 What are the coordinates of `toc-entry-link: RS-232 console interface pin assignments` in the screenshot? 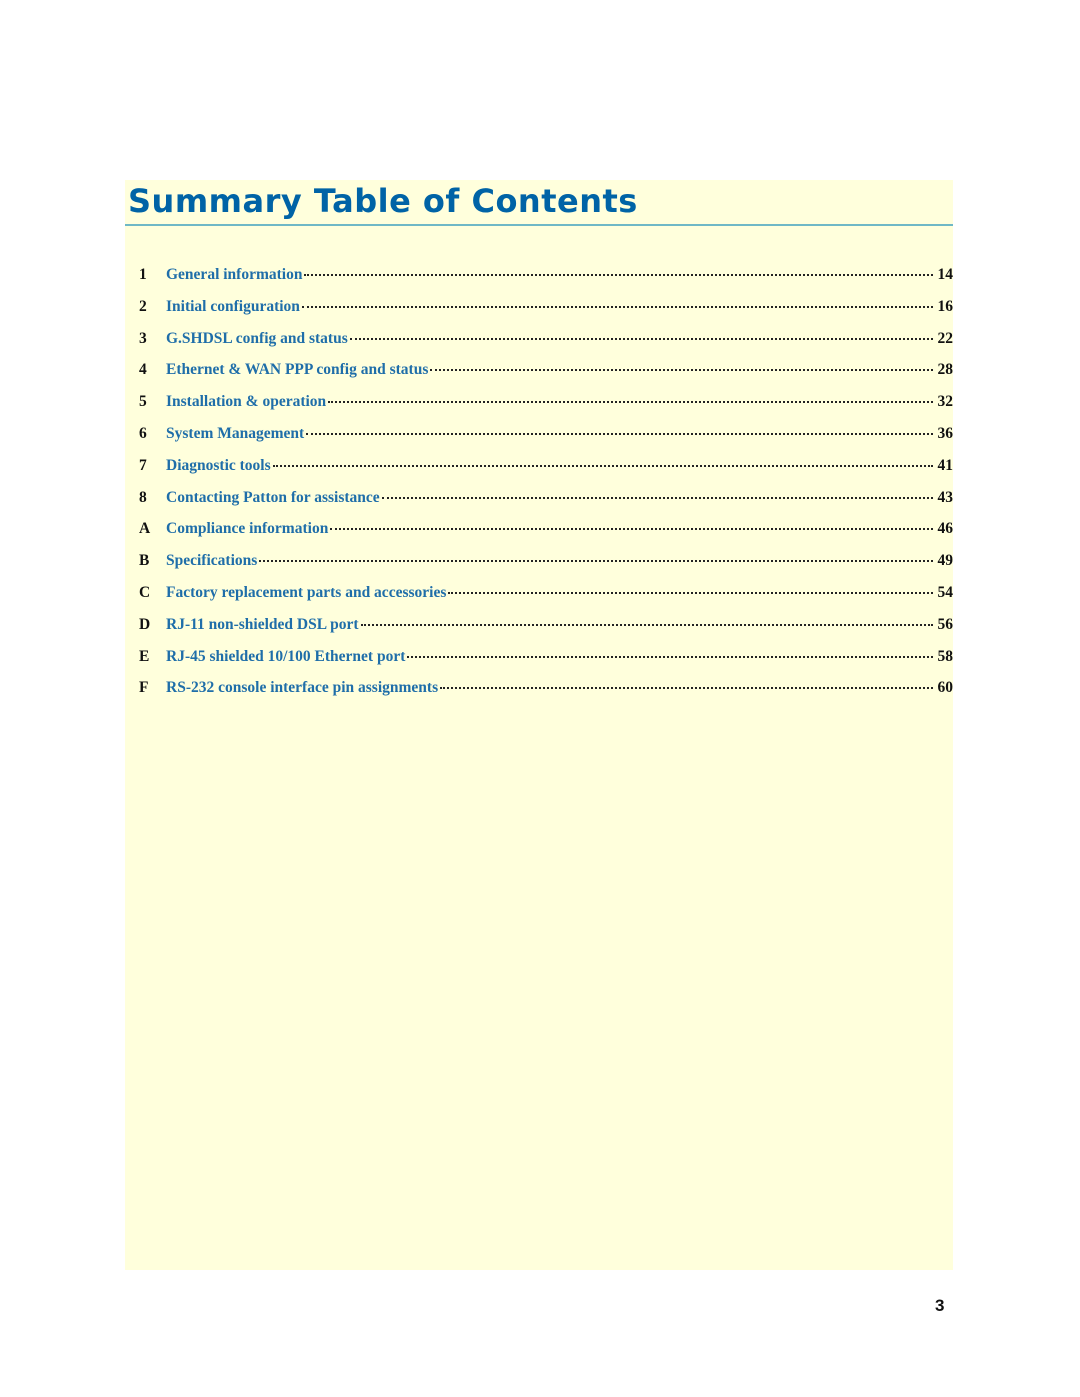 It's located at (302, 688).